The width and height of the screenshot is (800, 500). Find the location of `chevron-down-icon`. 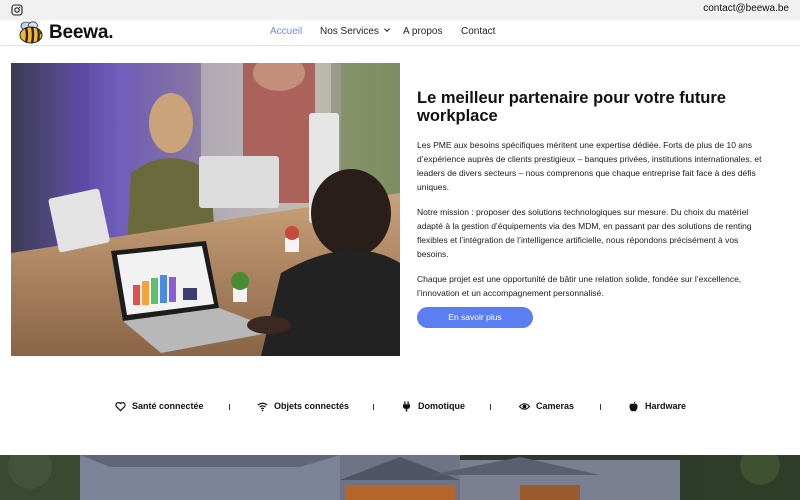

chevron-down-icon is located at coordinates (387, 30).